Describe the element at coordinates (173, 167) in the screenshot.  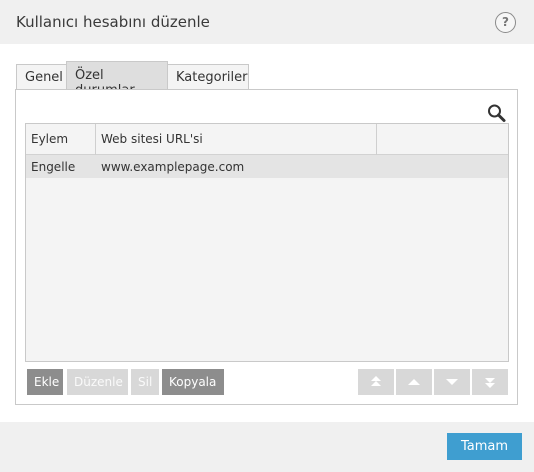
I see `row-url: www.examplepage.com` at that location.